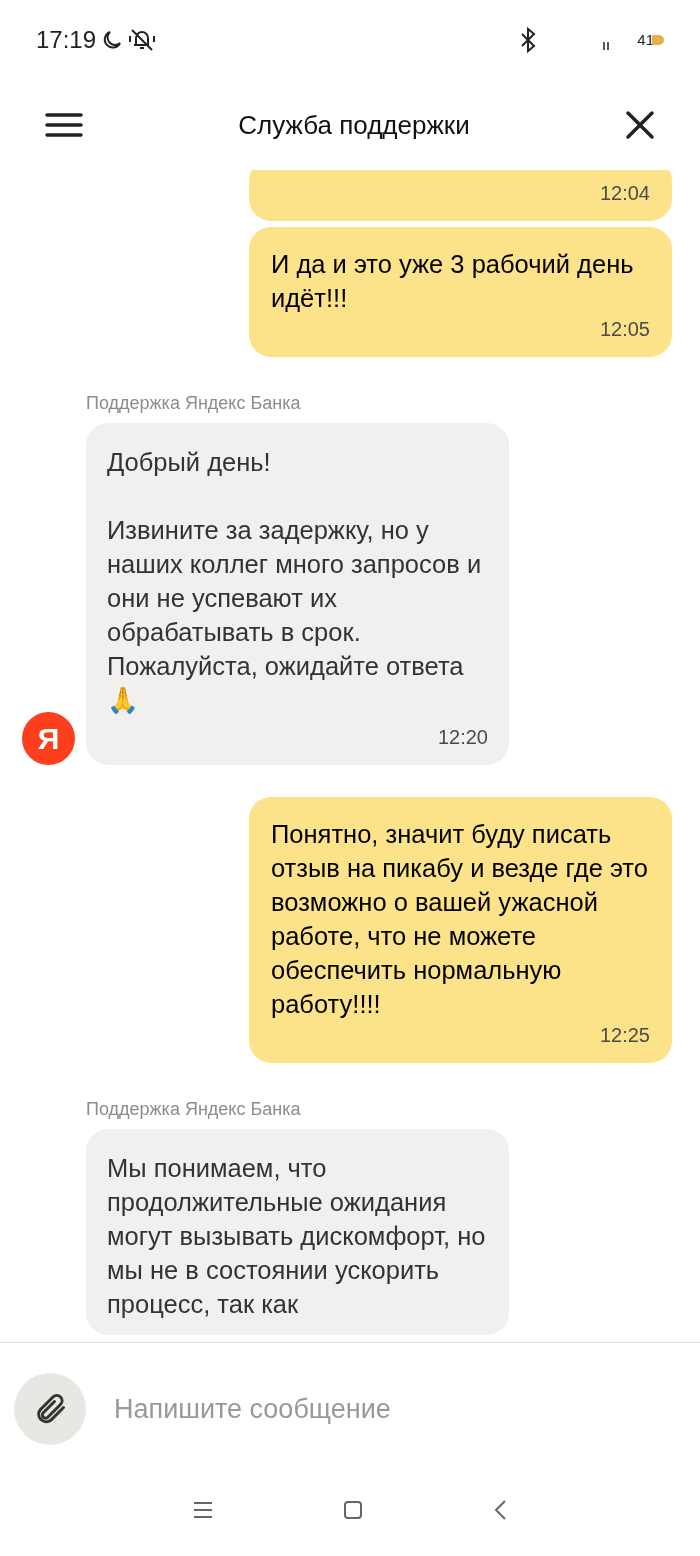 The height and width of the screenshot is (1556, 700). What do you see at coordinates (297, 1236) in the screenshot?
I see `message-text: Мы понимаем, что продолжительные ожидания могут вызывать дискомфорт, но мы не в состоянии ускорить процесс, так как` at bounding box center [297, 1236].